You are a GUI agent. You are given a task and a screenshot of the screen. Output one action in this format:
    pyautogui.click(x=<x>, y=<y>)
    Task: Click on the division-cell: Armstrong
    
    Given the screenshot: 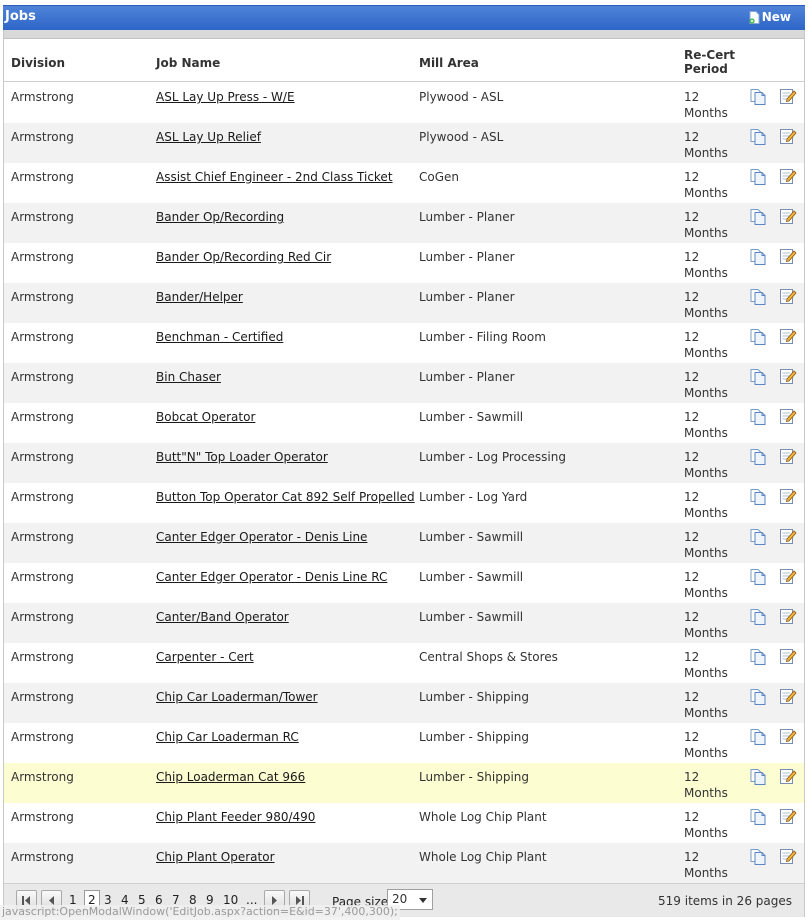 What is the action you would take?
    pyautogui.click(x=42, y=417)
    